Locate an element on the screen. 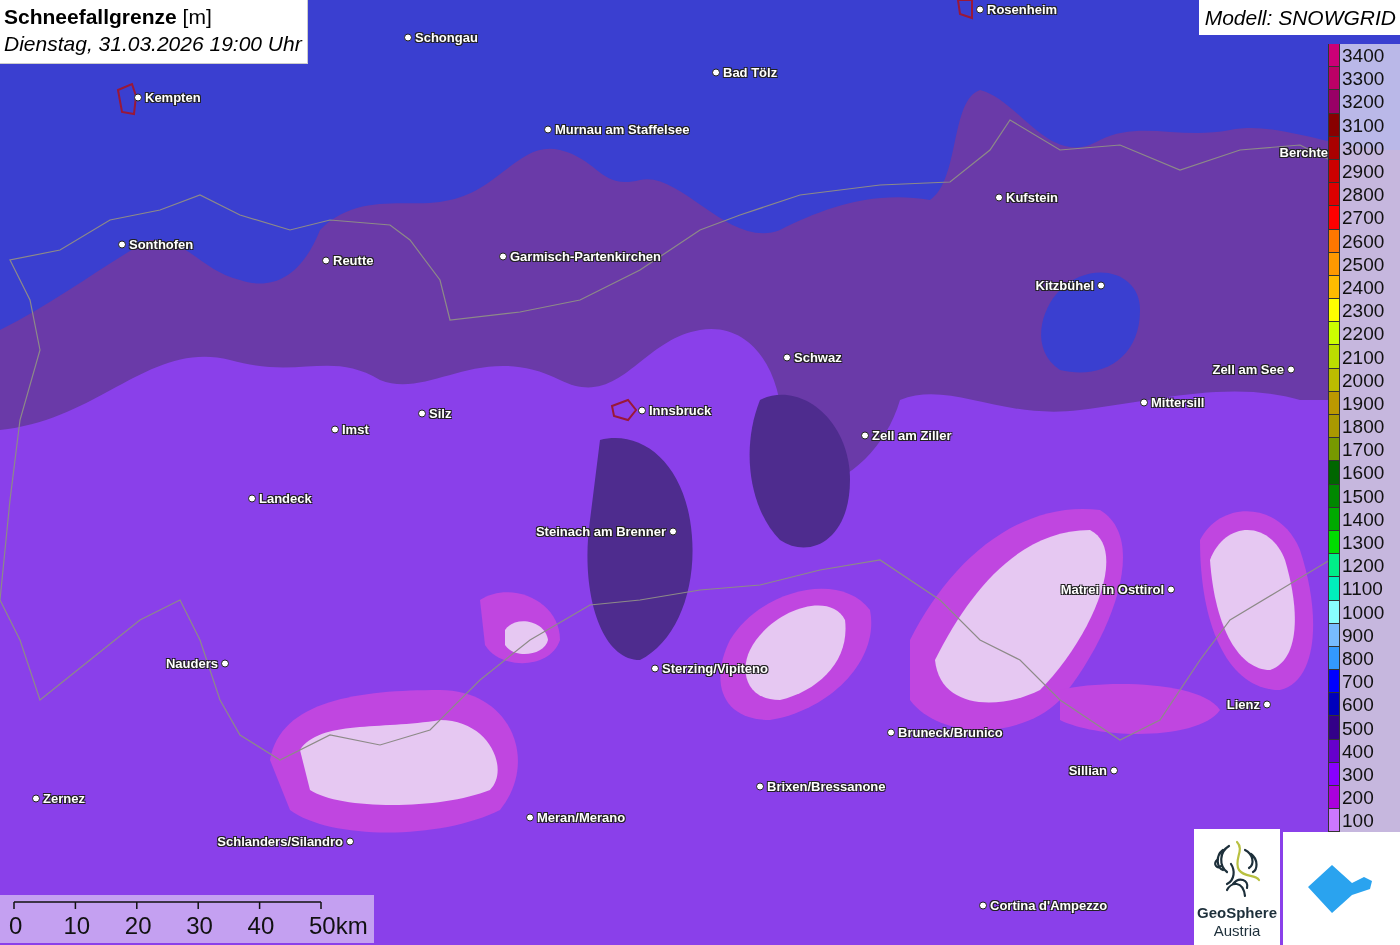  legend-label: 1100 is located at coordinates (1362, 589).